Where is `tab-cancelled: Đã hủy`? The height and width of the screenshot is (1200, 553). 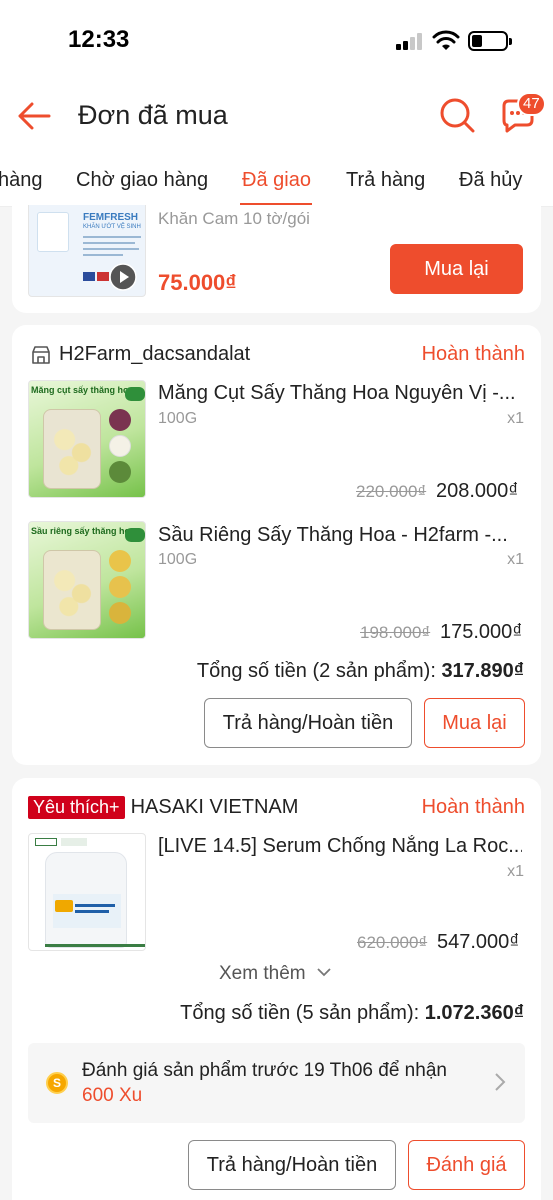 tab-cancelled: Đã hủy is located at coordinates (490, 180).